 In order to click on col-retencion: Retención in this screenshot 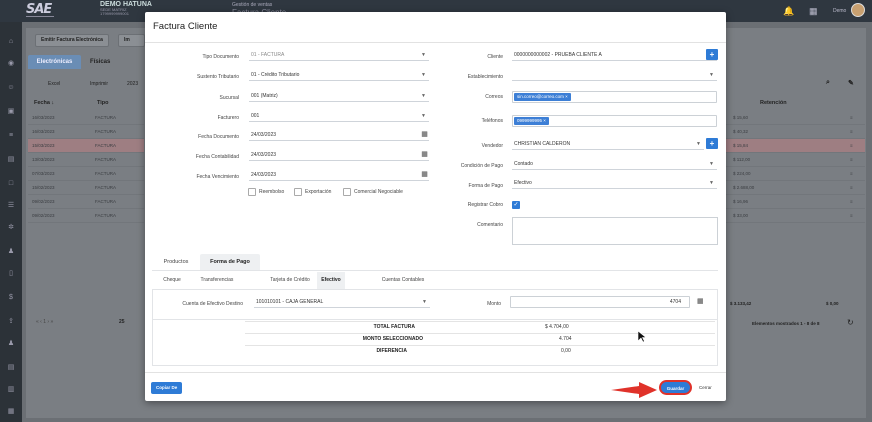, I will do `click(773, 103)`.